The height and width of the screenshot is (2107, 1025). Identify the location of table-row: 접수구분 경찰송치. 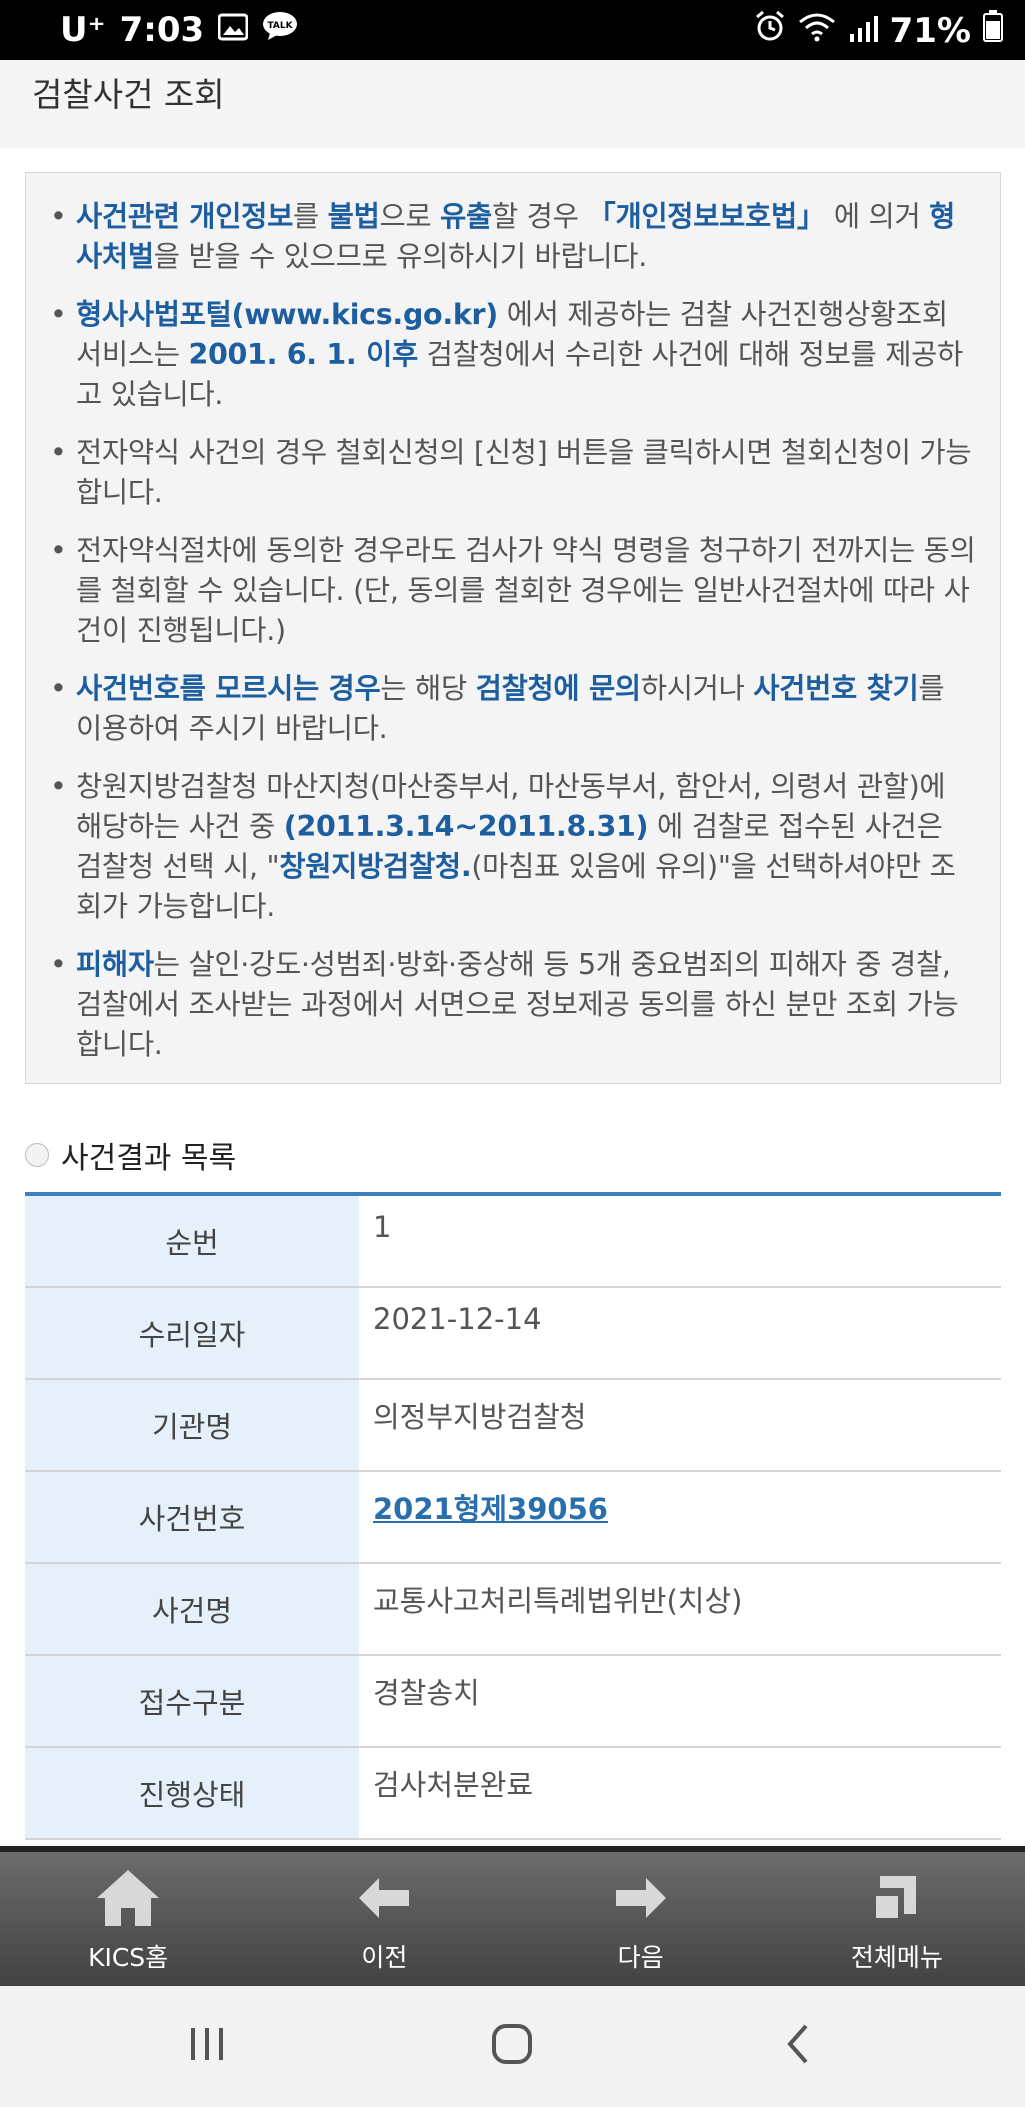
(513, 1702).